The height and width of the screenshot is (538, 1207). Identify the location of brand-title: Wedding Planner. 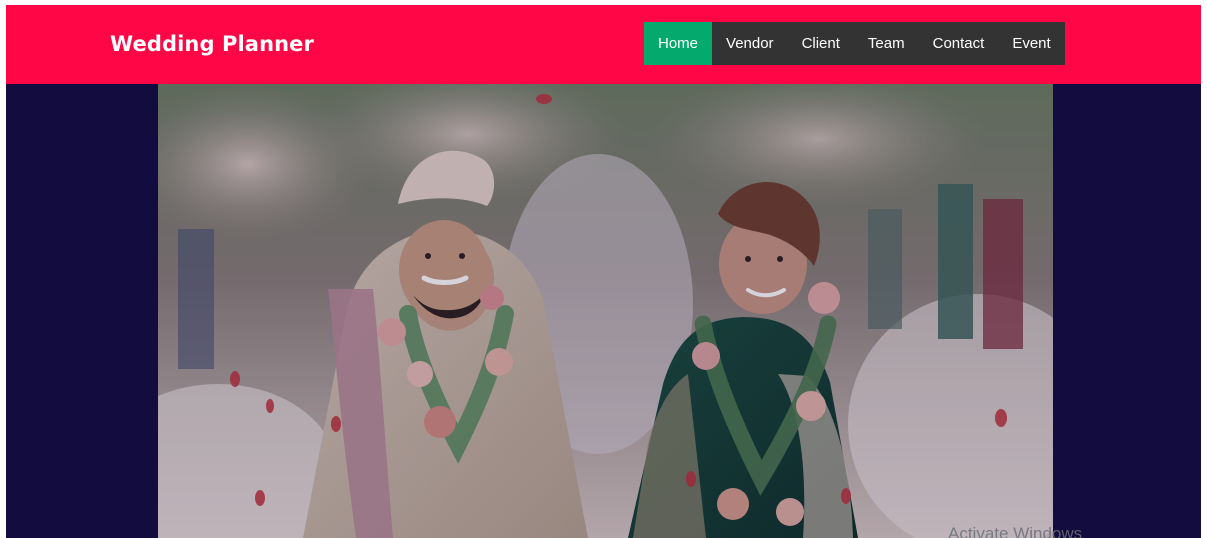
(212, 44).